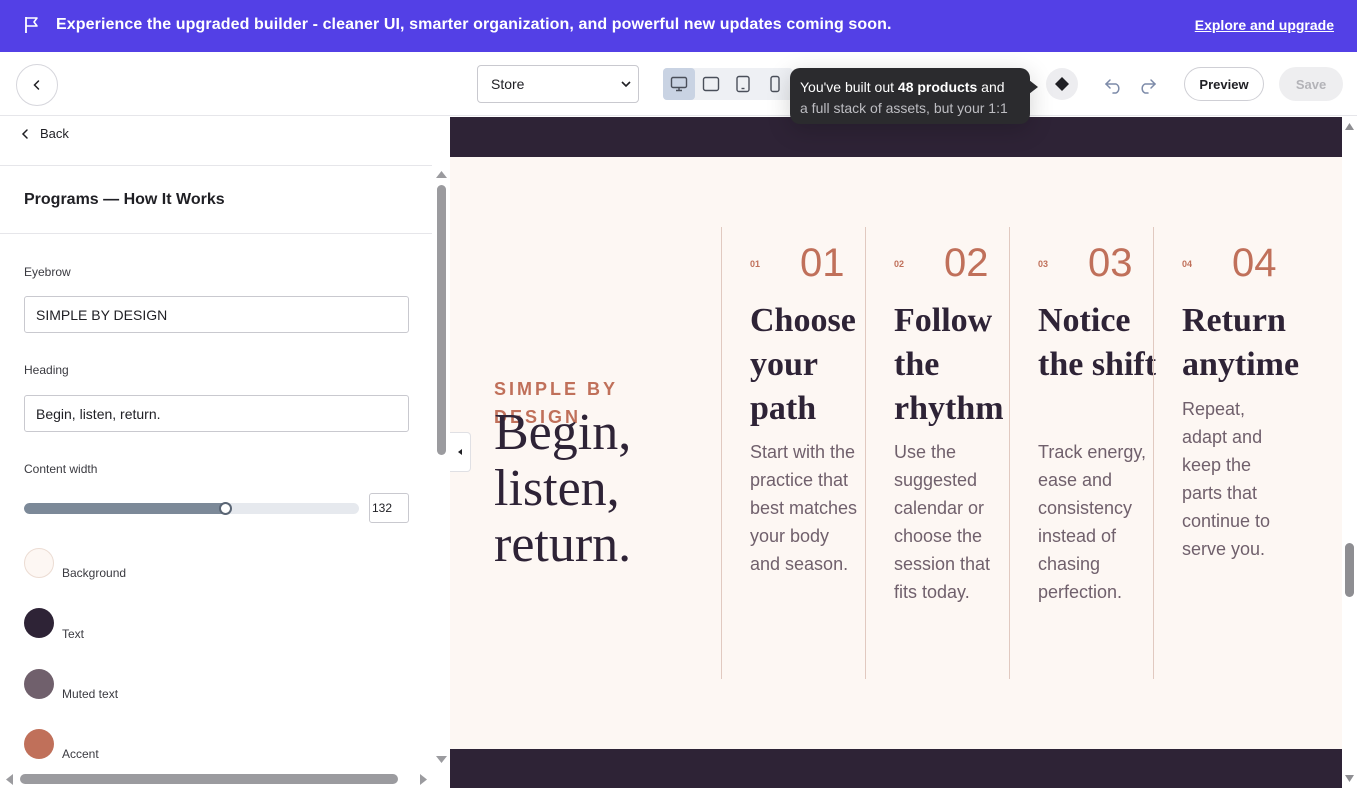 This screenshot has height=788, width=1357. What do you see at coordinates (1349, 452) in the screenshot?
I see `canvas-vertical-scrollbar` at bounding box center [1349, 452].